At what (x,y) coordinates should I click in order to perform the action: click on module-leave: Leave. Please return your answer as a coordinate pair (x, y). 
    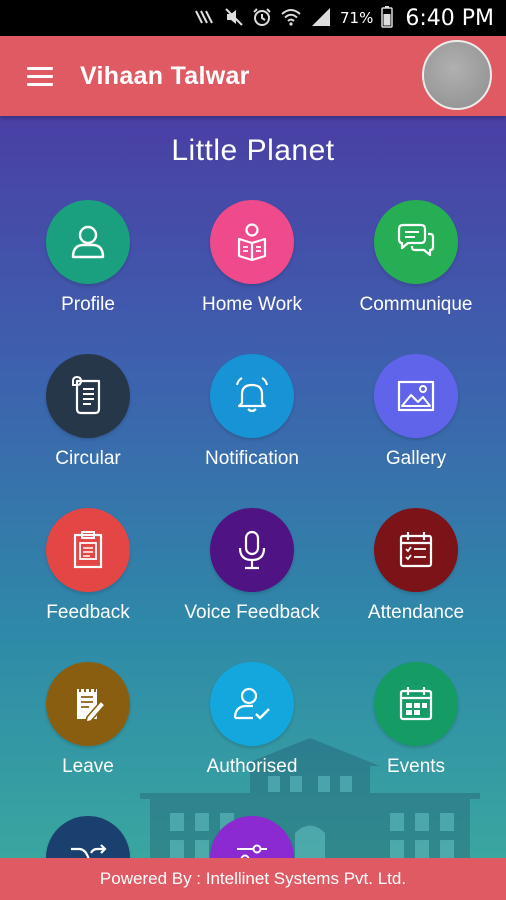
    Looking at the image, I should click on (88, 720).